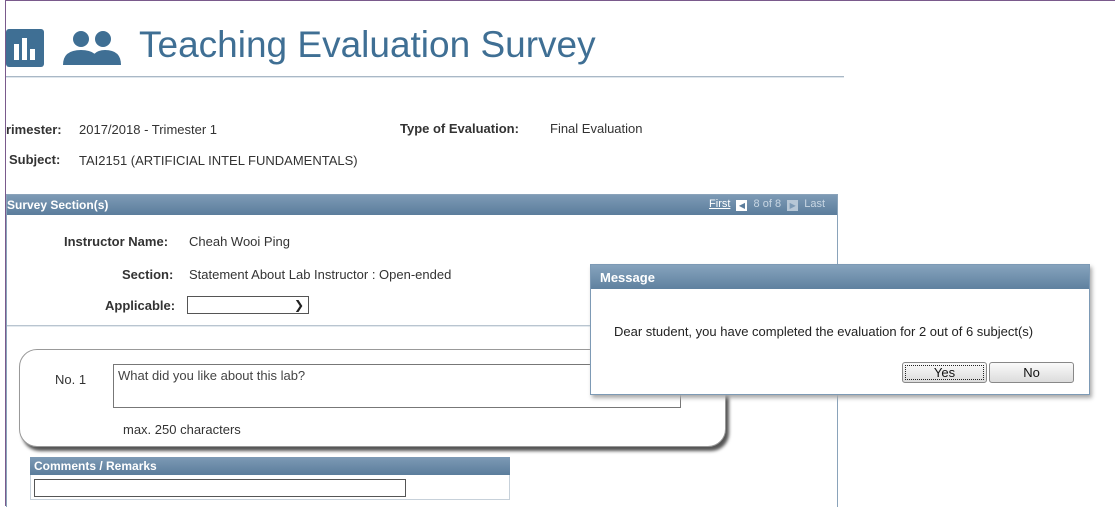 The image size is (1115, 507). What do you see at coordinates (814, 204) in the screenshot?
I see `pager-last-link: Last` at bounding box center [814, 204].